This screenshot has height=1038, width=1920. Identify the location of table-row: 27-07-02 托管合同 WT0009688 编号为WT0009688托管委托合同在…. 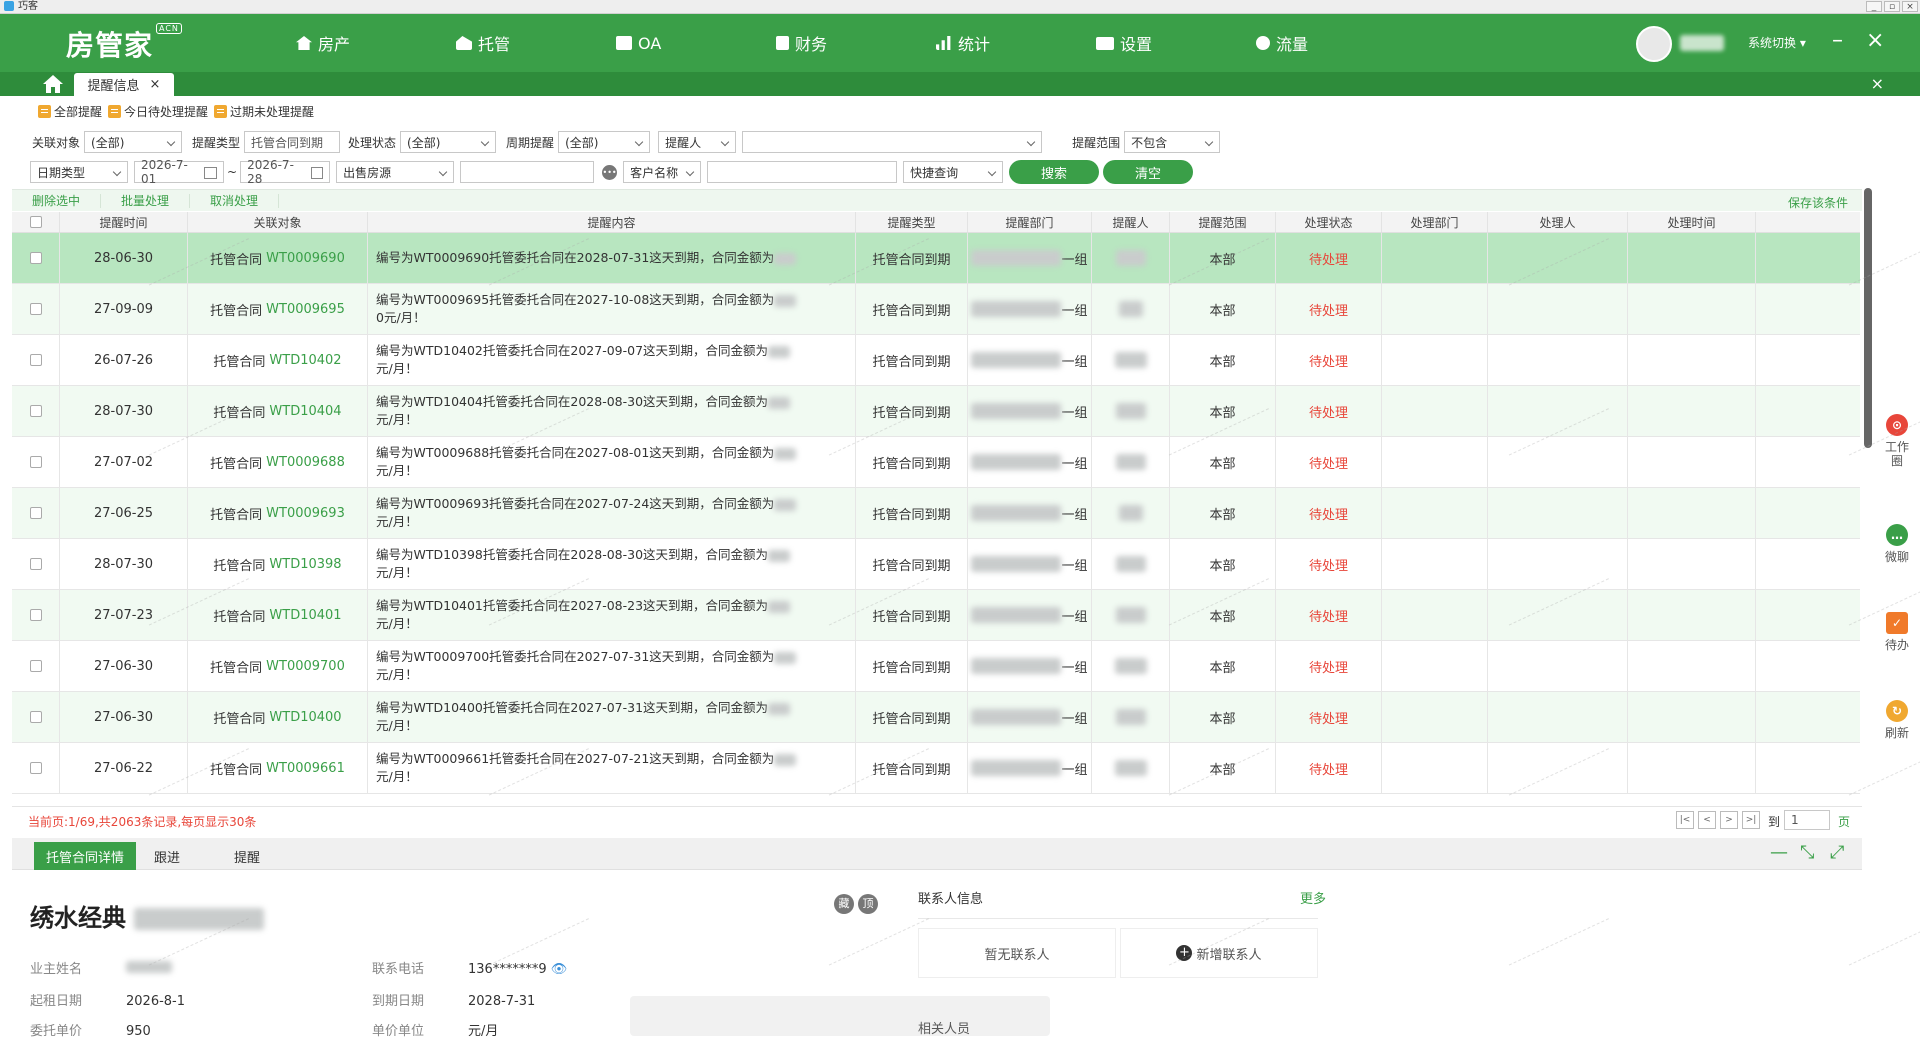
(936, 462).